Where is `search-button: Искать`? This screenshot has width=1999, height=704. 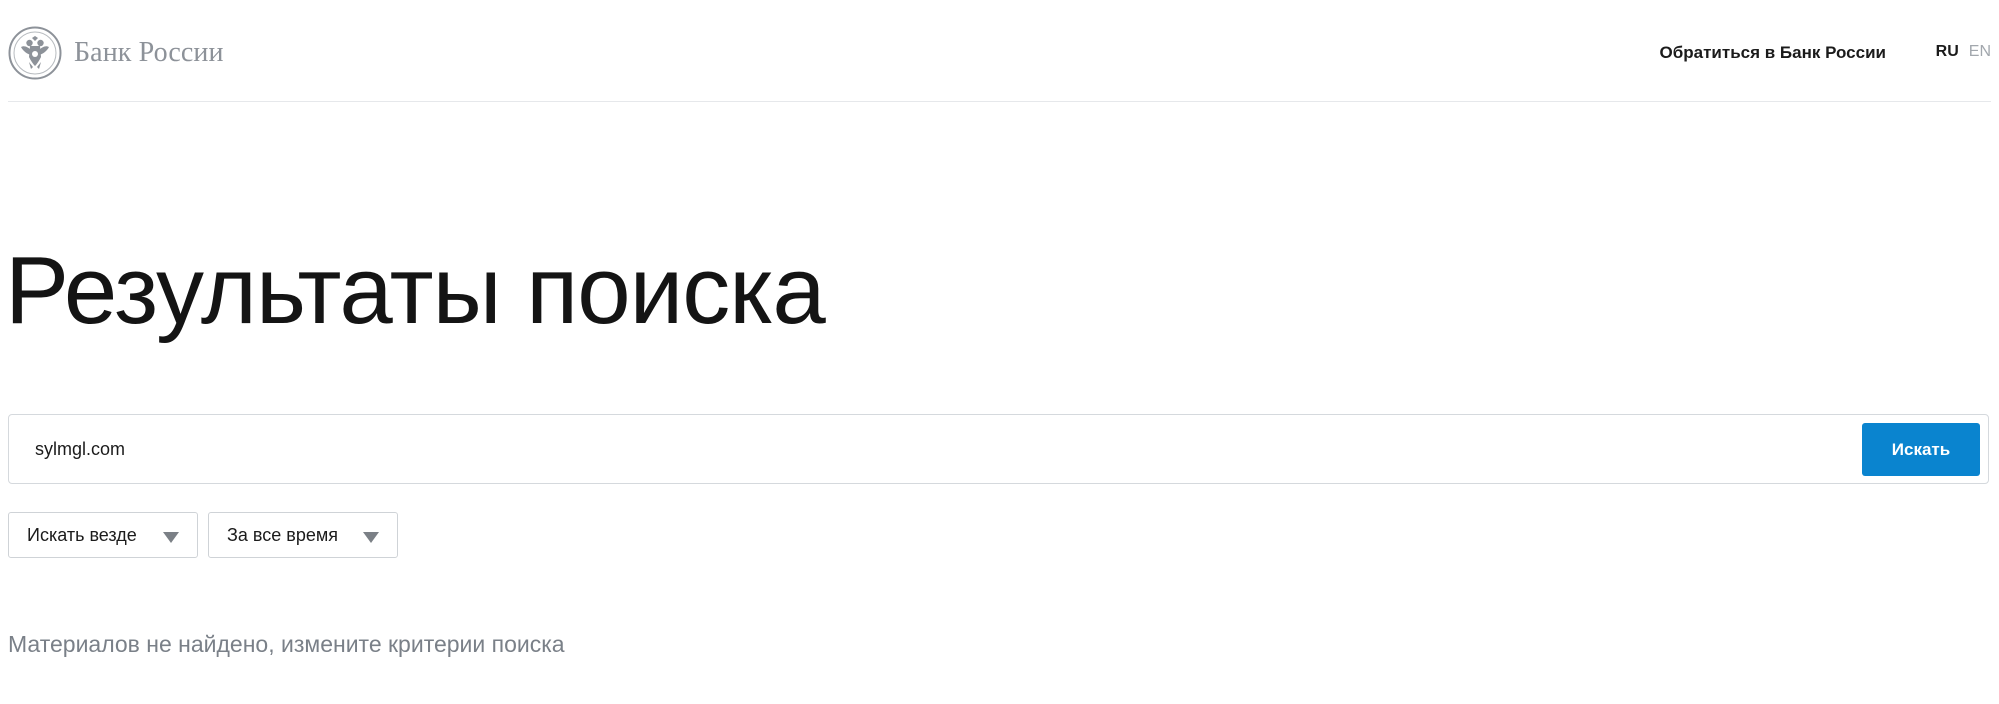
search-button: Искать is located at coordinates (1921, 449).